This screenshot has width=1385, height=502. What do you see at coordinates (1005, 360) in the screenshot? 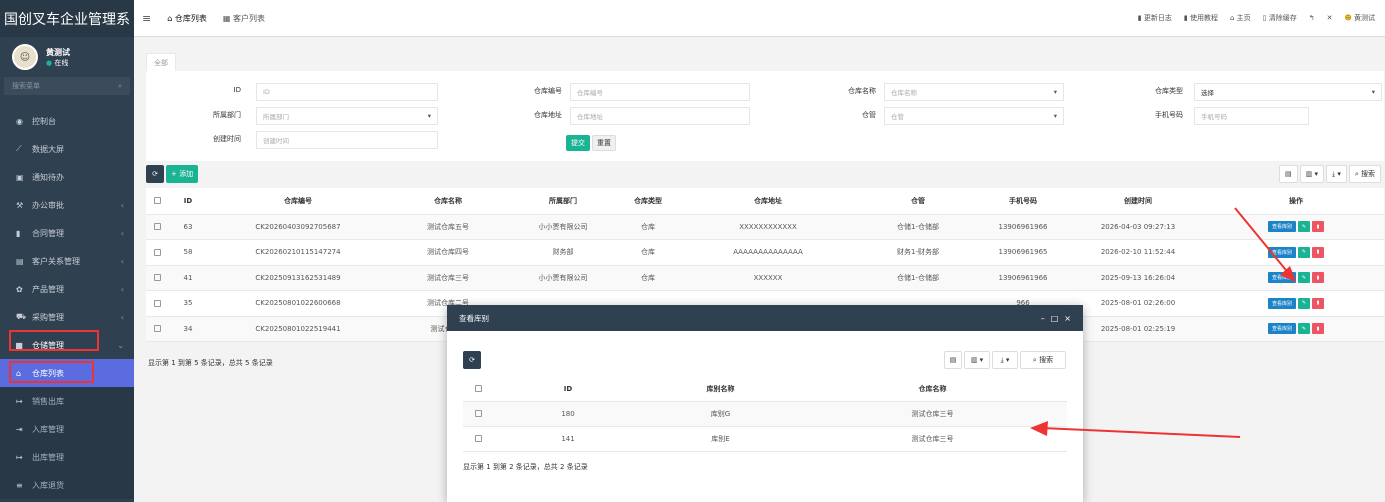
I see `modal-export-icon: ⤓ ▾` at bounding box center [1005, 360].